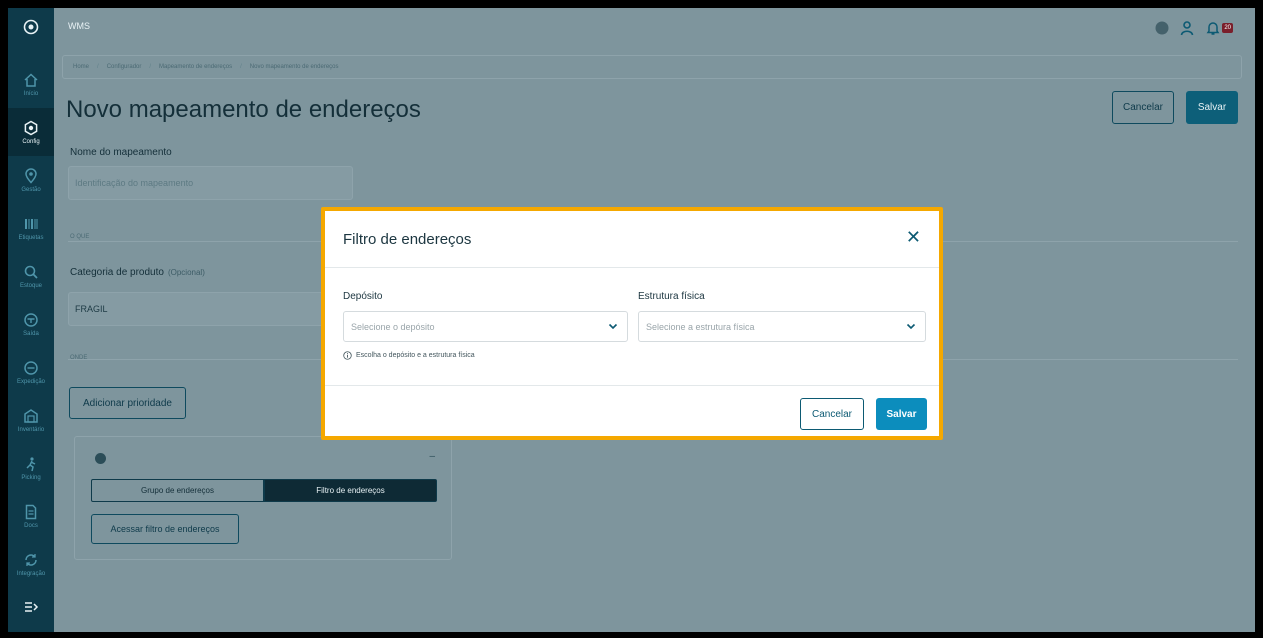 Image resolution: width=1263 pixels, height=638 pixels. I want to click on sidebar-item-label: Inventário, so click(31, 429).